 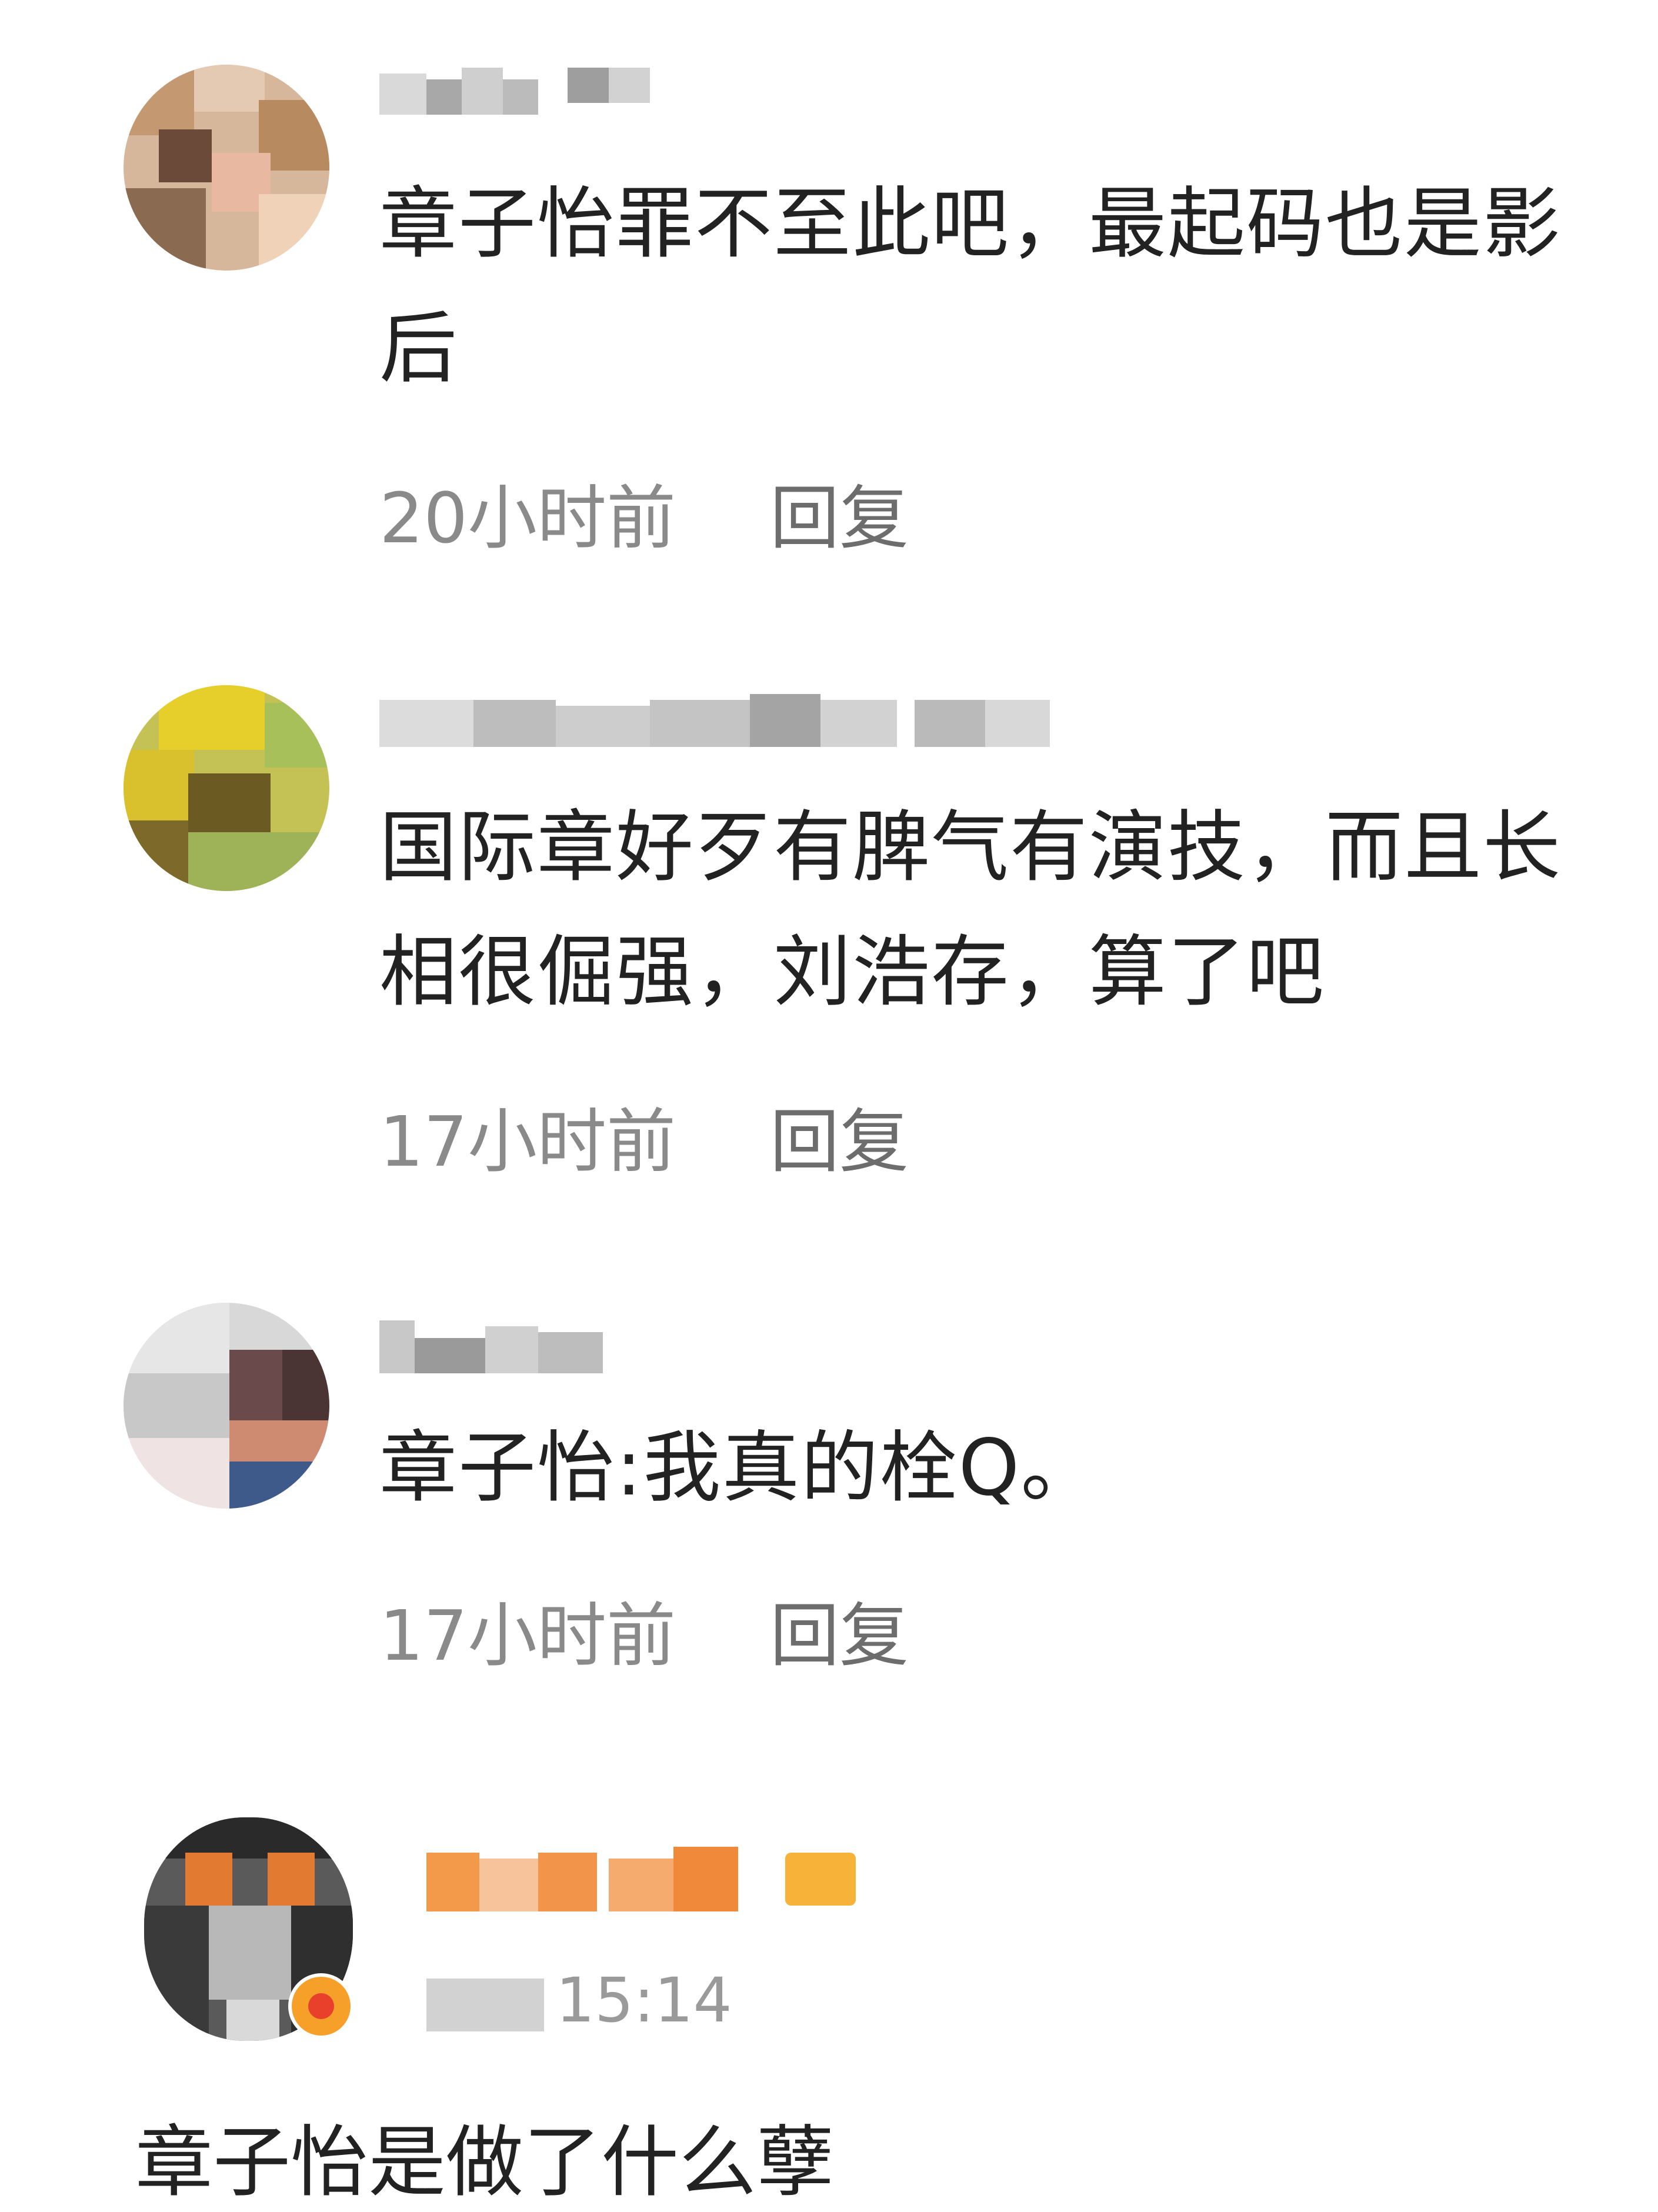 What do you see at coordinates (321, 2006) in the screenshot?
I see `verified-icon` at bounding box center [321, 2006].